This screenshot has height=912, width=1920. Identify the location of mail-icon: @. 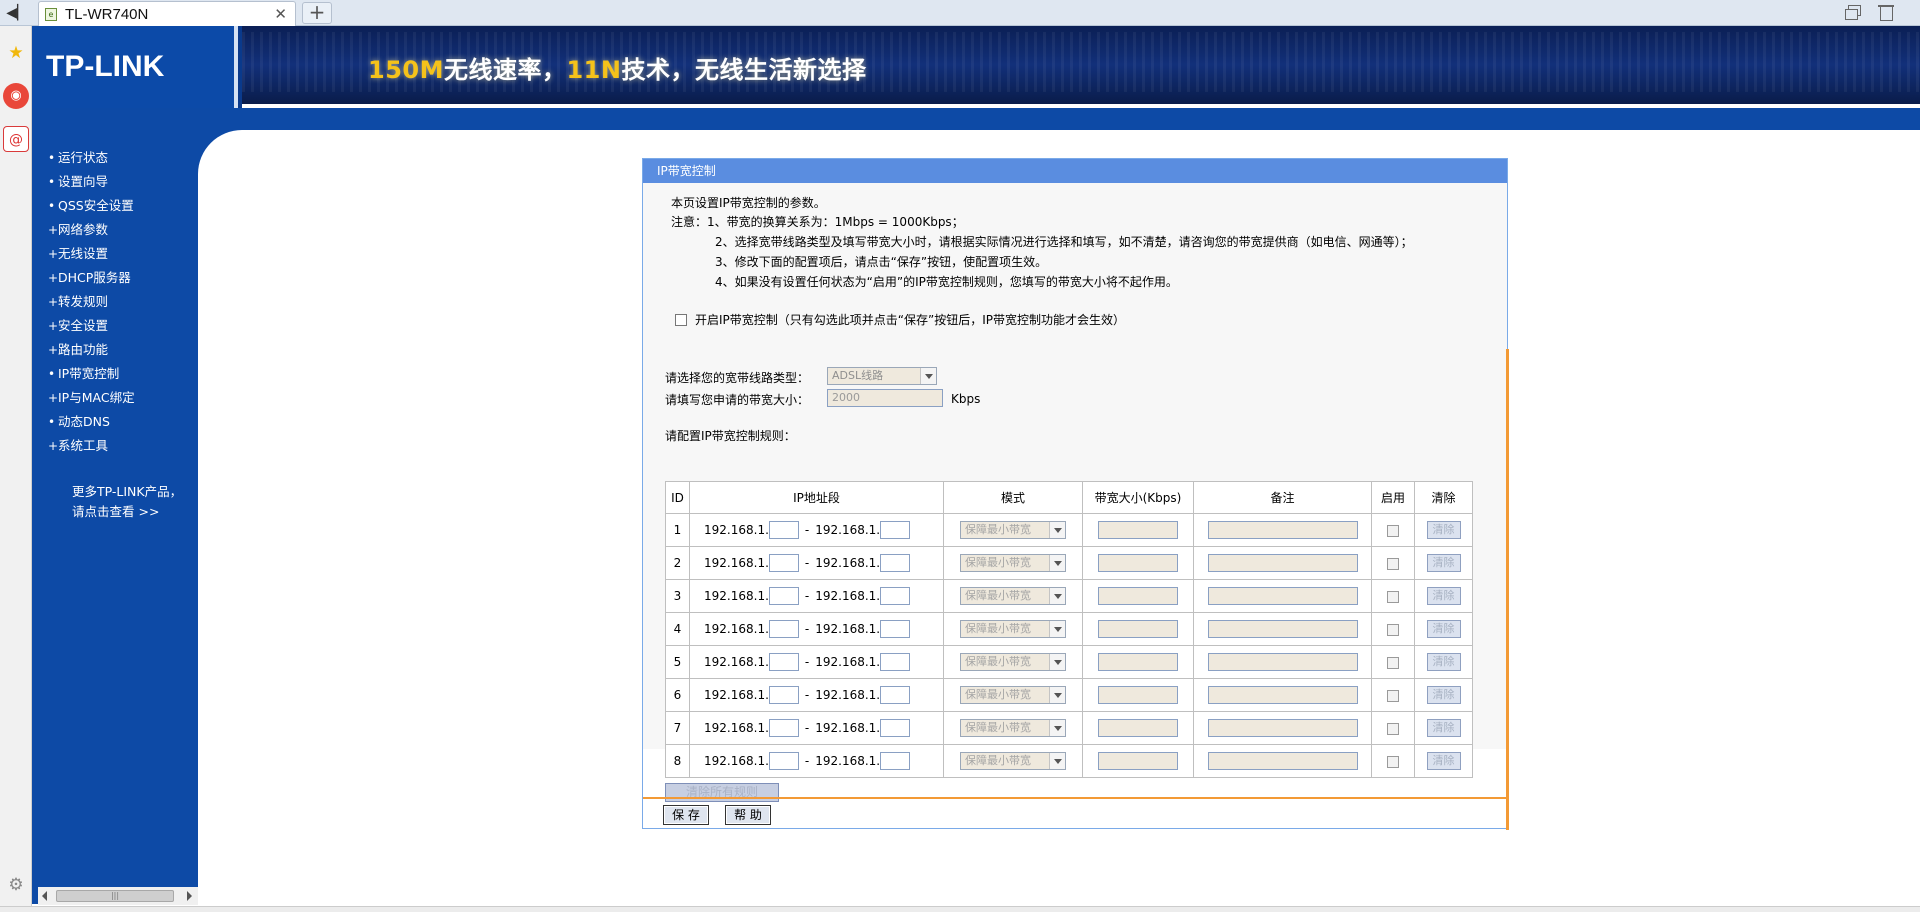
(16, 139).